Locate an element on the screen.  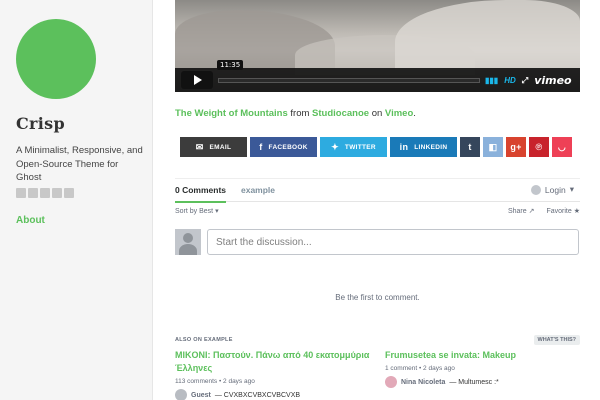
nav-about-link: About is located at coordinates (30, 220).